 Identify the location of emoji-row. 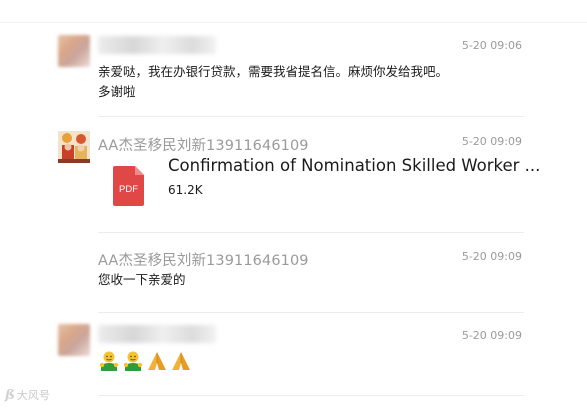
(145, 361).